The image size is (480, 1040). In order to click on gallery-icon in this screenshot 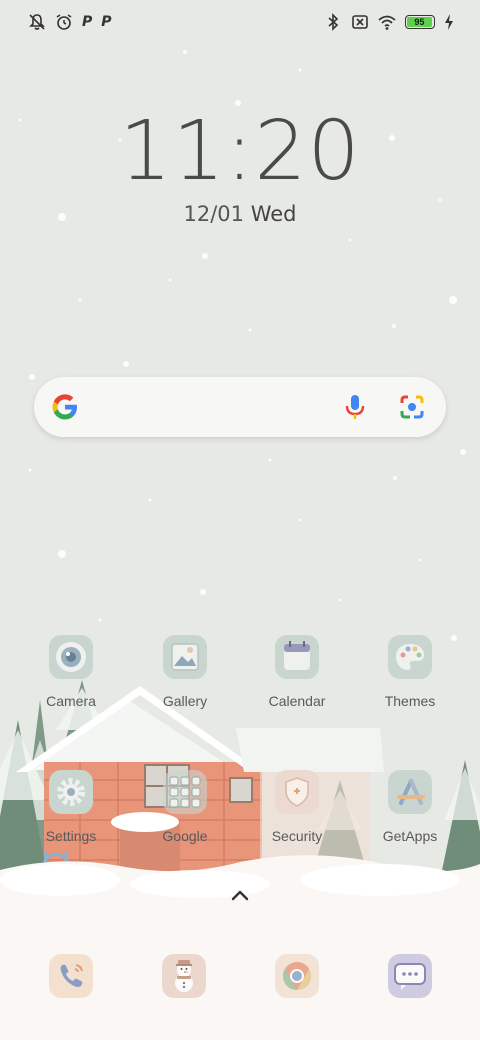, I will do `click(185, 657)`.